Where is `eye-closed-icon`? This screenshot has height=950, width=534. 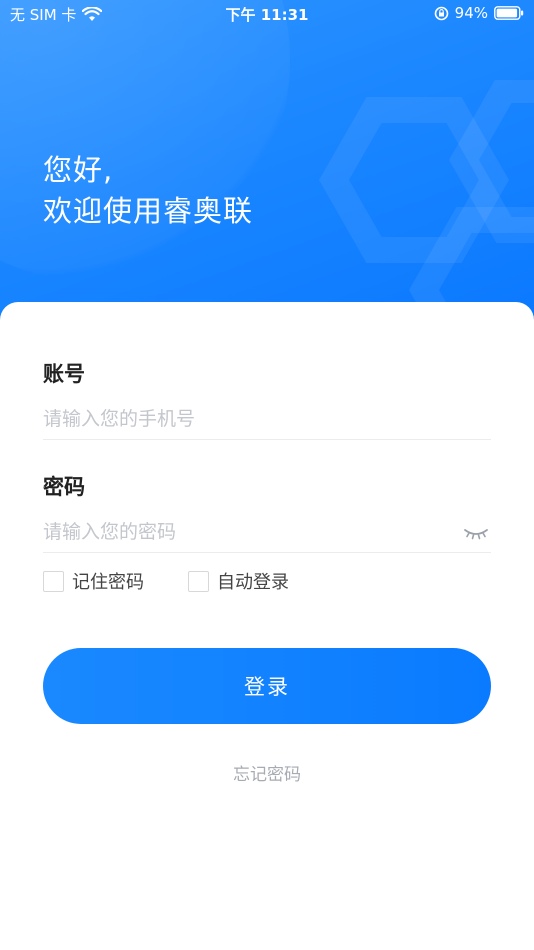 eye-closed-icon is located at coordinates (476, 533).